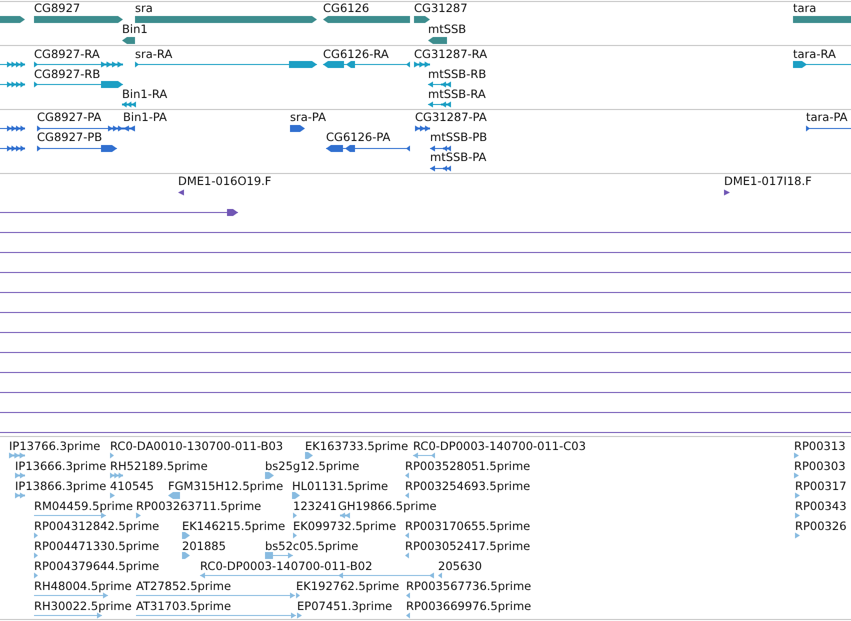 The image size is (851, 621). Describe the element at coordinates (311, 546) in the screenshot. I see `feature-label: bs52c05.5prime` at that location.